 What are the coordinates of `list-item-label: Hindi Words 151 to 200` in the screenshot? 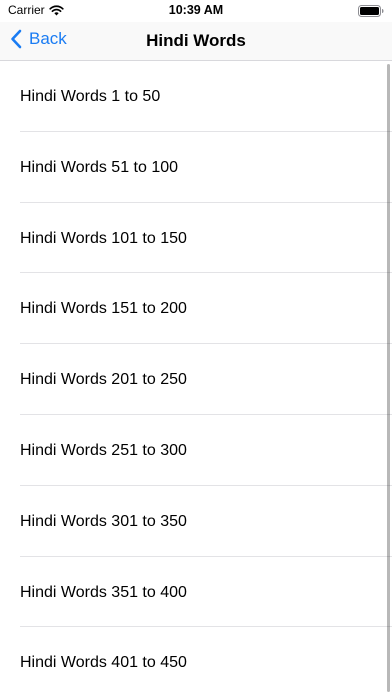 It's located at (103, 309).